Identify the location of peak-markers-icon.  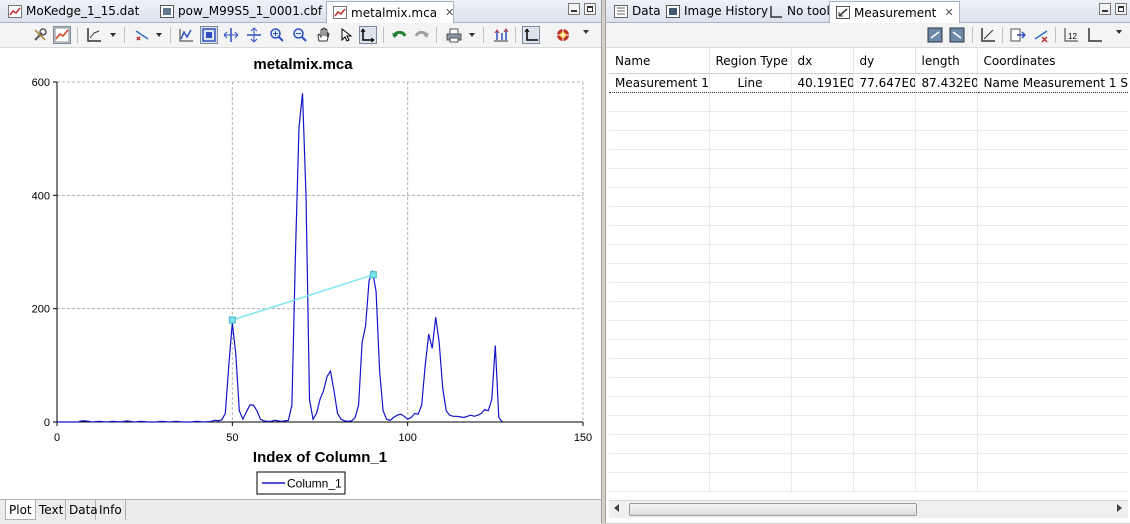
(501, 35).